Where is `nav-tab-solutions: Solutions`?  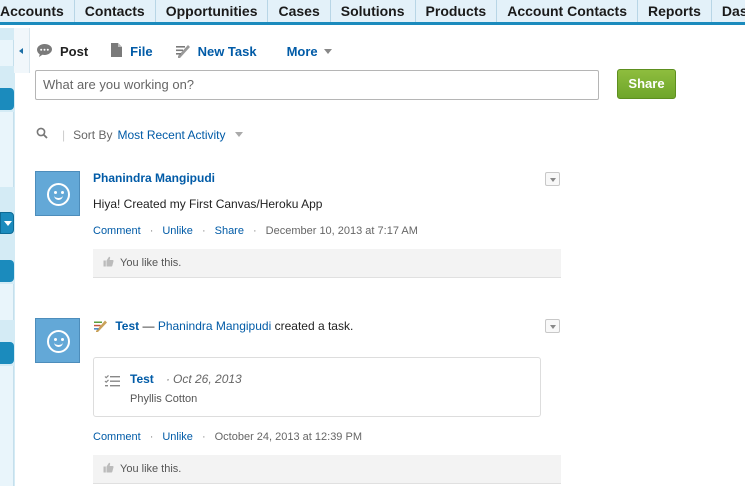
nav-tab-solutions: Solutions is located at coordinates (373, 11).